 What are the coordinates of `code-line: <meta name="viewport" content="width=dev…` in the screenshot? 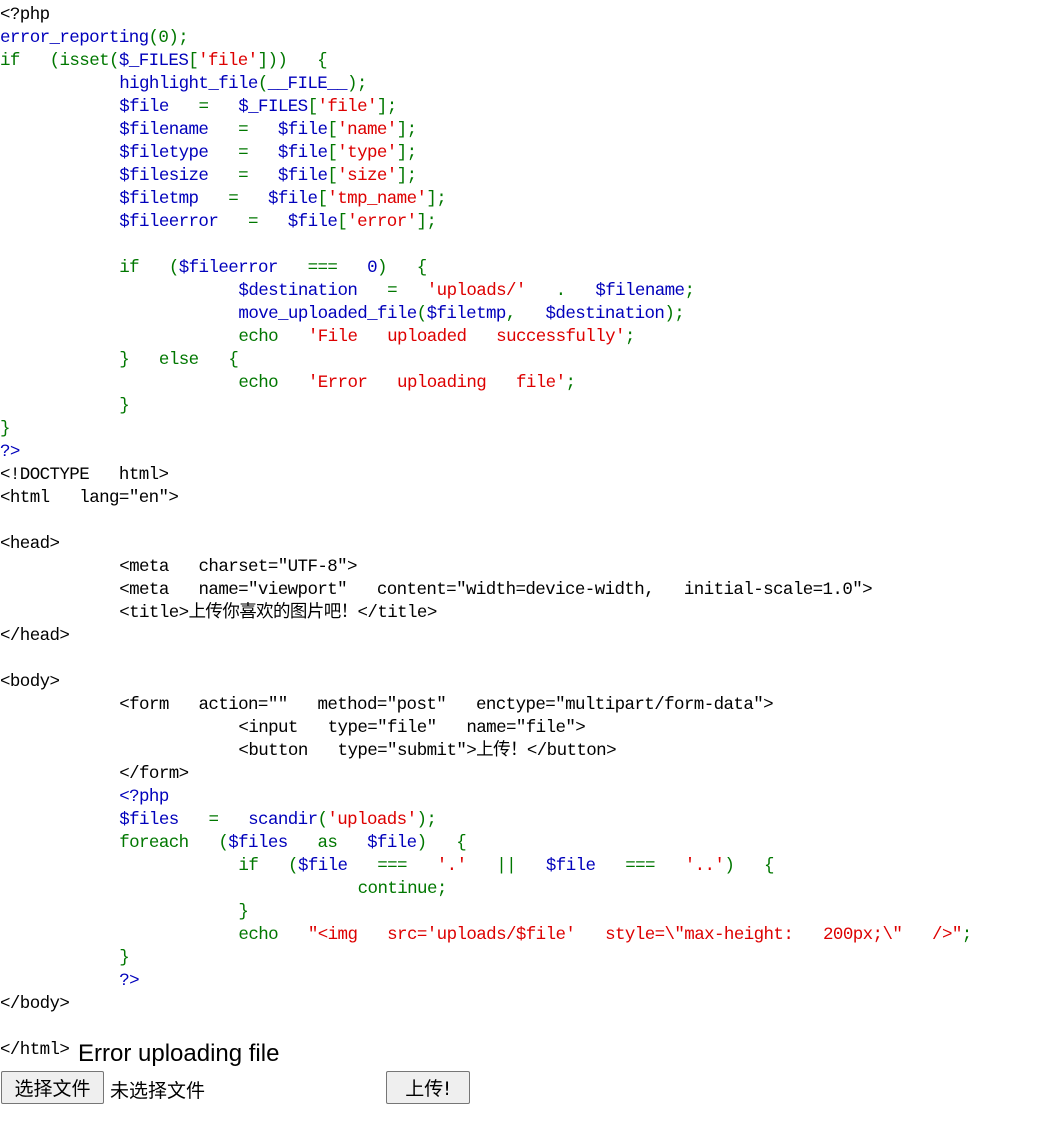 It's located at (486, 590).